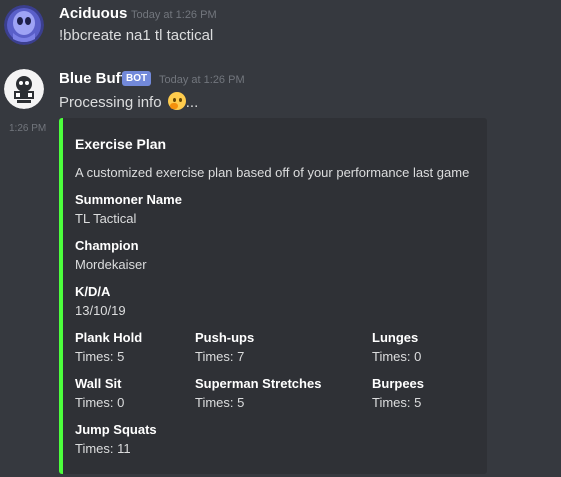  I want to click on field-name-burpees: Burpees, so click(398, 383).